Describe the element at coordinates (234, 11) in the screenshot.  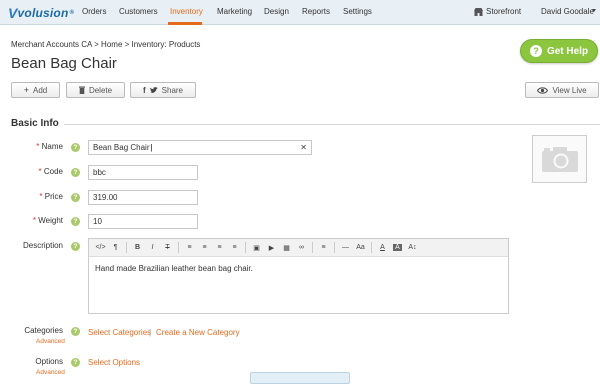
I see `nav-marketing: Marketing` at that location.